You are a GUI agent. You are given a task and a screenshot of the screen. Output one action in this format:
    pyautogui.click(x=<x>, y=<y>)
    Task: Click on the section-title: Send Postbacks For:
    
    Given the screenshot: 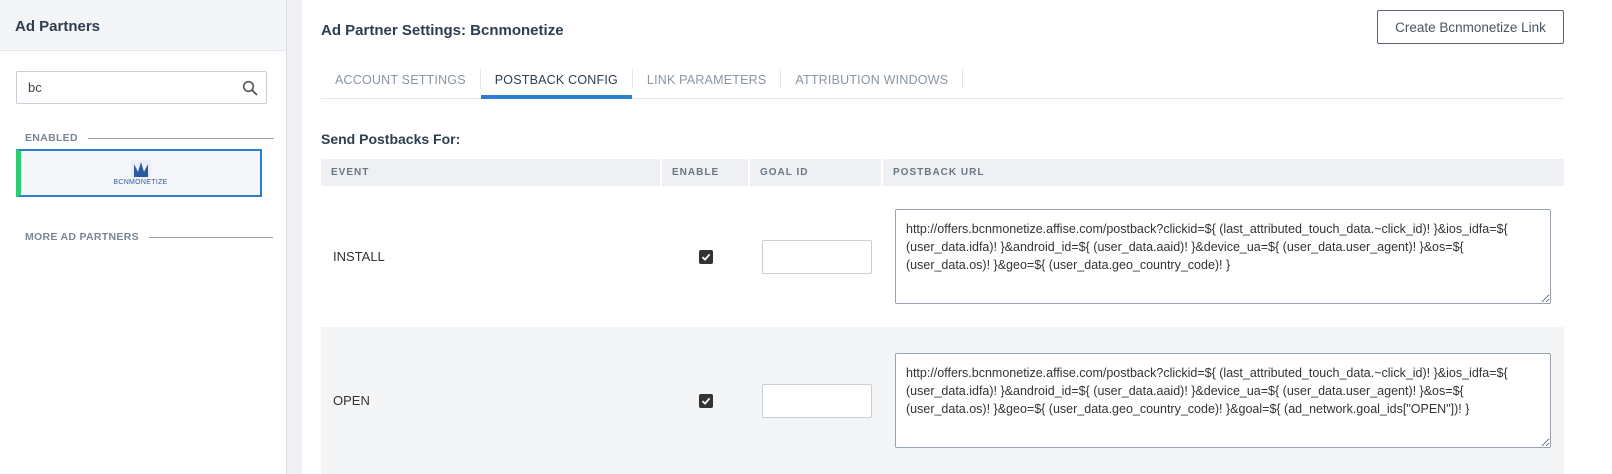 What is the action you would take?
    pyautogui.click(x=391, y=139)
    